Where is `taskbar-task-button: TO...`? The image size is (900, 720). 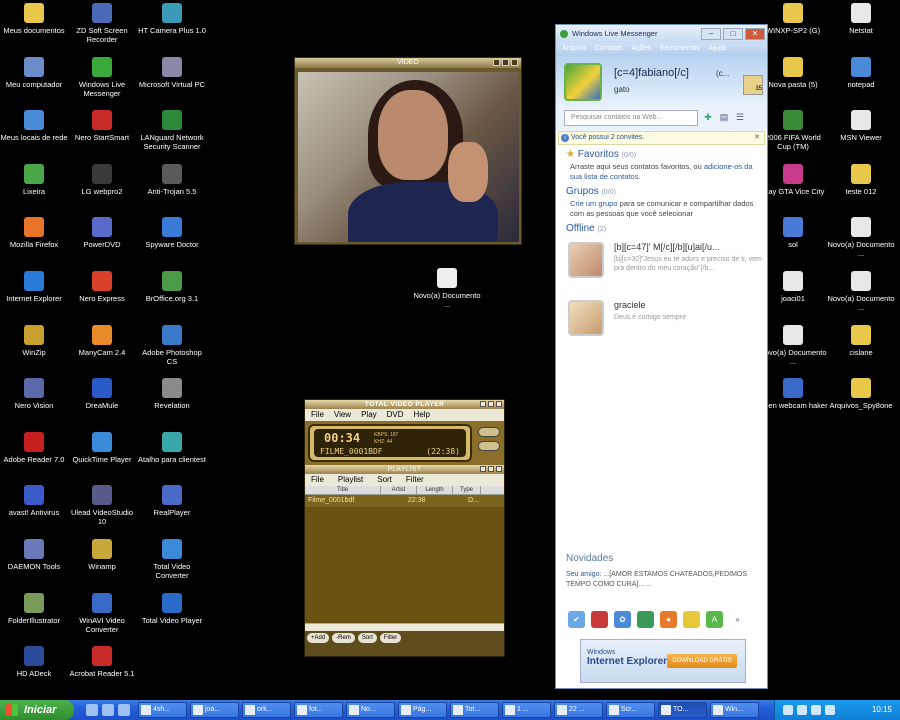 taskbar-task-button: TO... is located at coordinates (682, 710).